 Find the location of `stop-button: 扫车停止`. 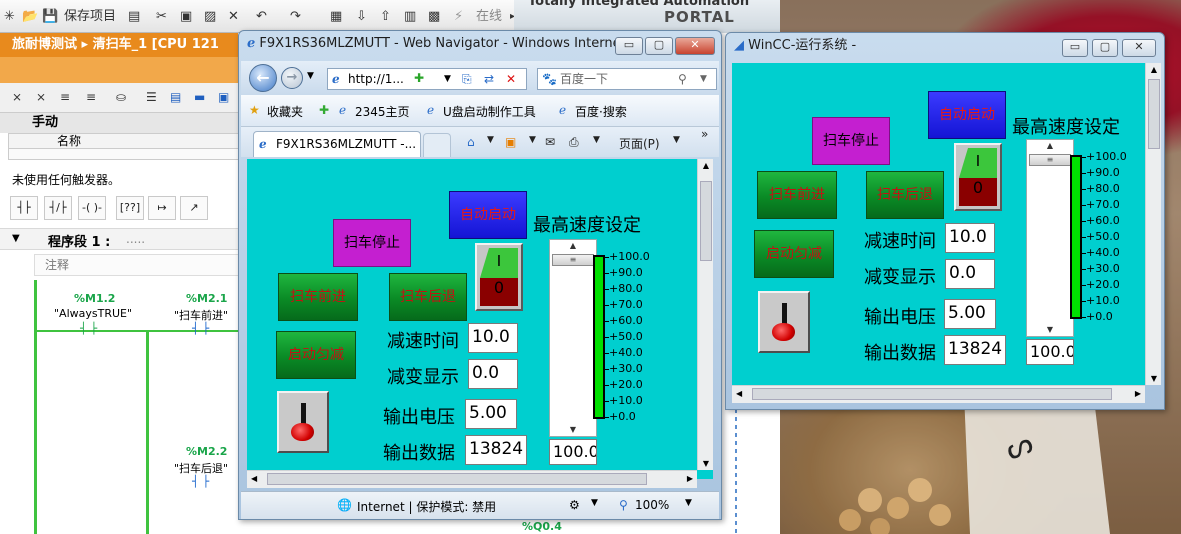

stop-button: 扫车停止 is located at coordinates (372, 243).